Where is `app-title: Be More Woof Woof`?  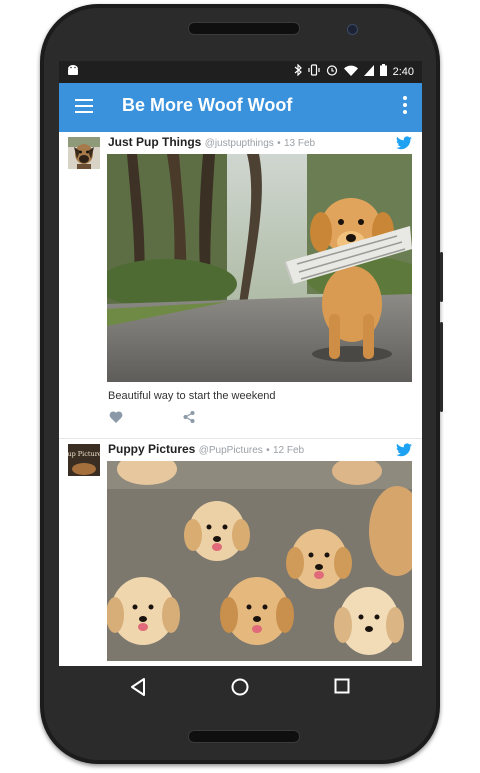
app-title: Be More Woof Woof is located at coordinates (207, 105).